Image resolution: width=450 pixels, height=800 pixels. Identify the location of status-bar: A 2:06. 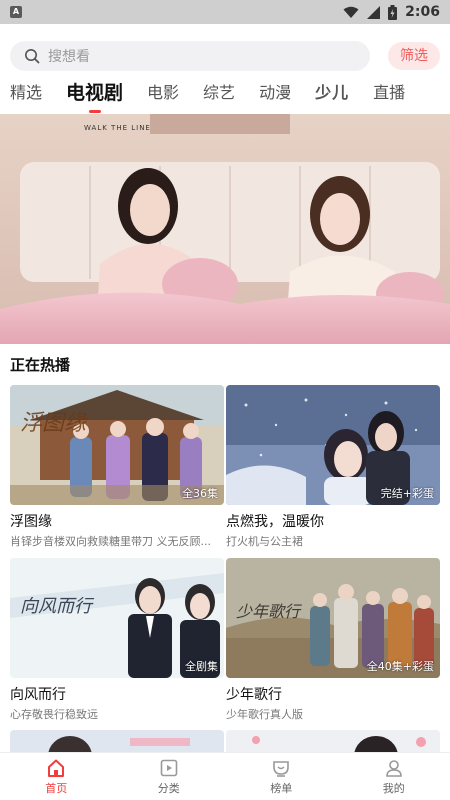
(225, 12).